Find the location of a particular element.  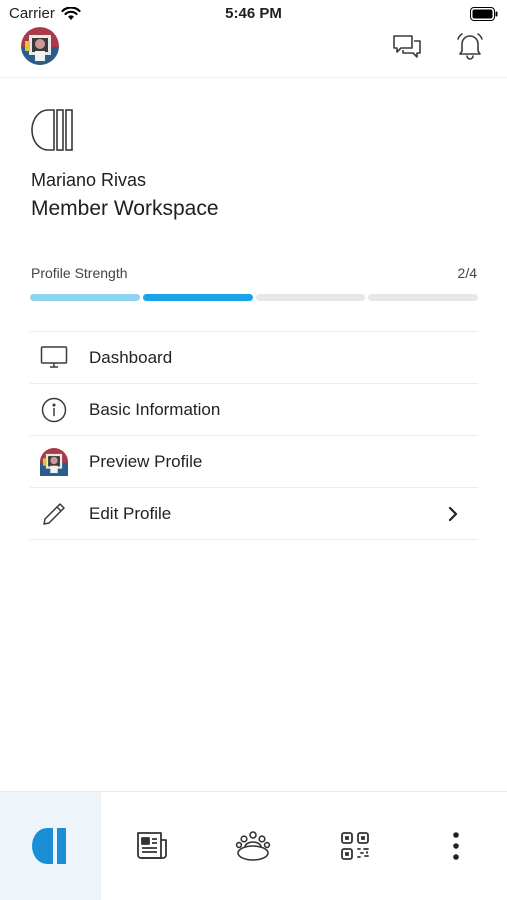

menu-item-basic-information: Basic Information is located at coordinates (254, 410).